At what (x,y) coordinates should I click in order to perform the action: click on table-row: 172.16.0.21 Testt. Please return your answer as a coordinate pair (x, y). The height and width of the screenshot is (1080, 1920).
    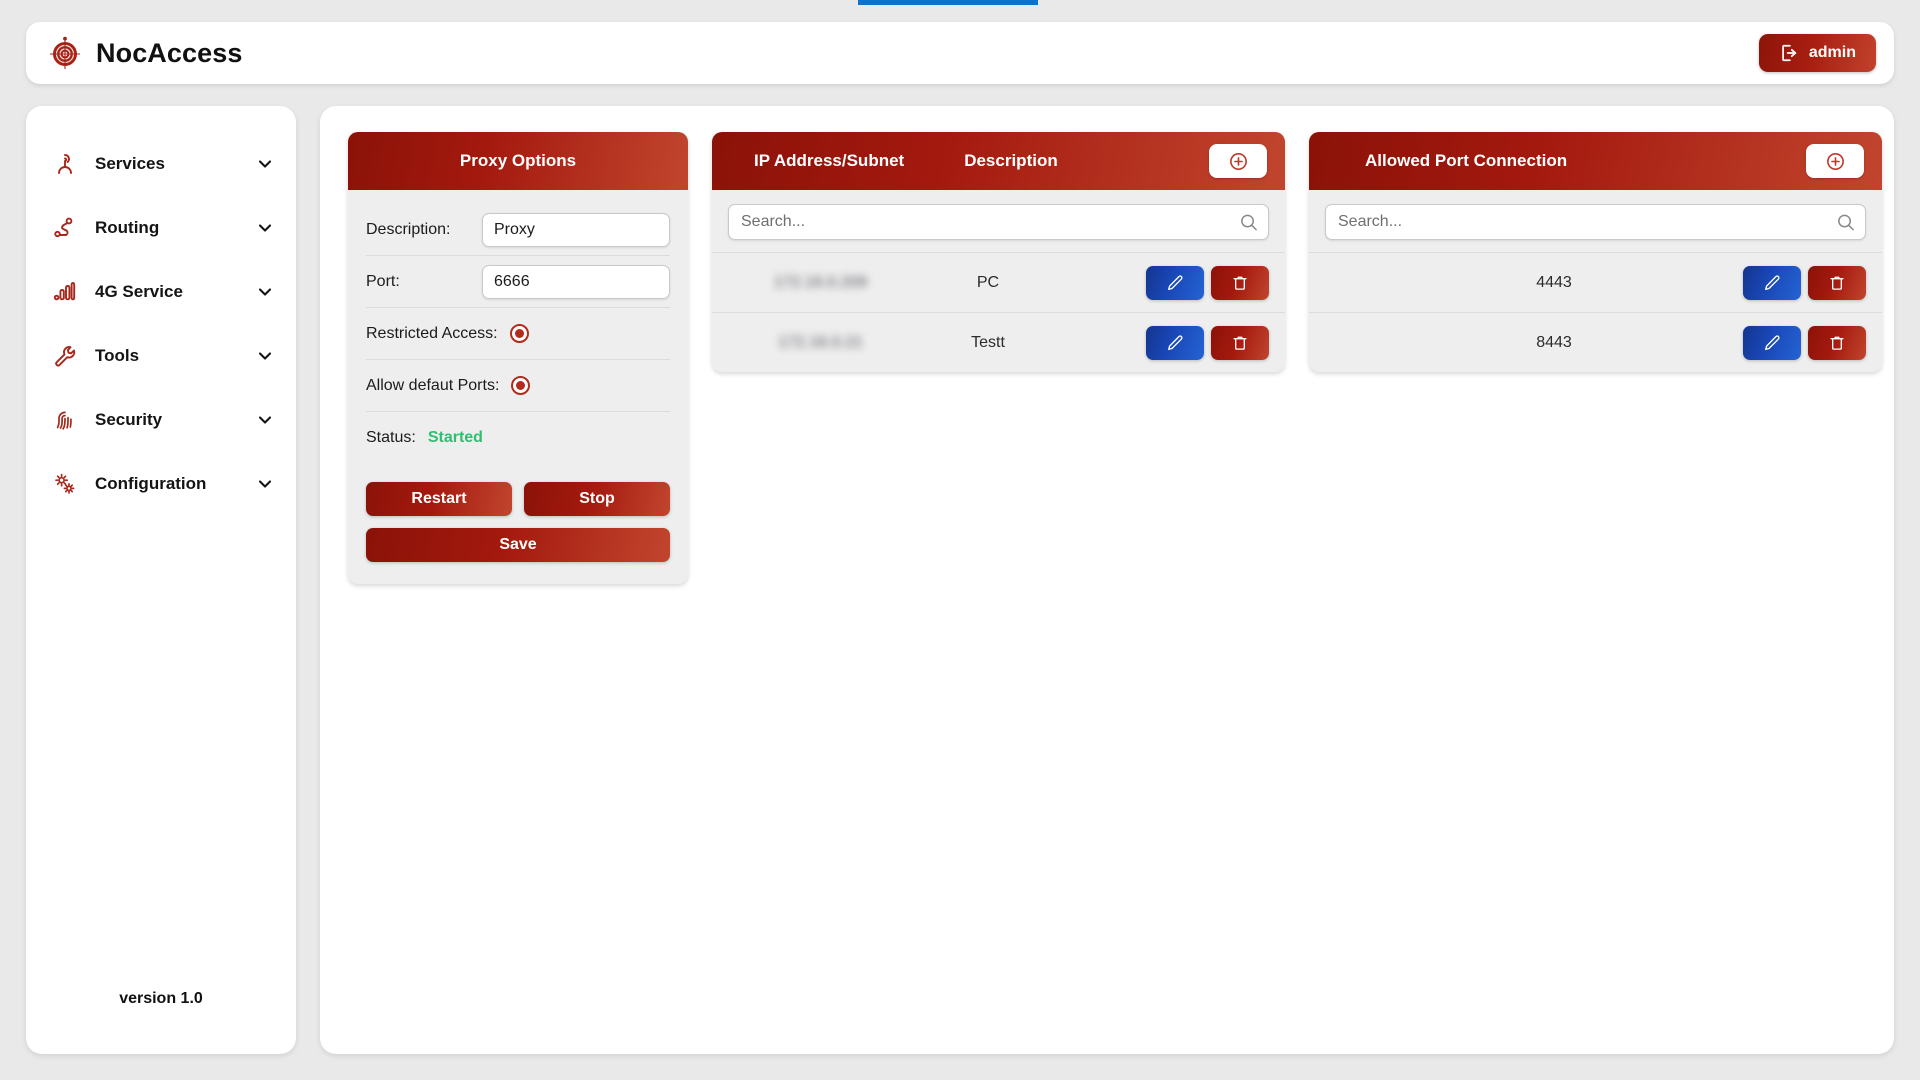
    Looking at the image, I should click on (998, 342).